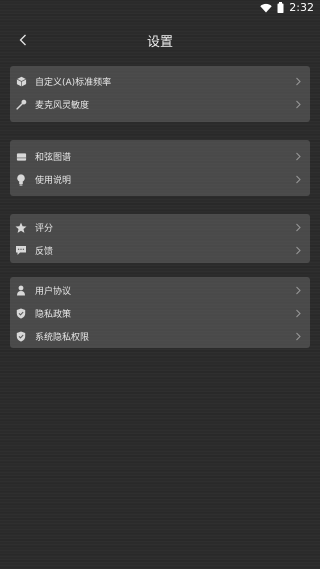 The width and height of the screenshot is (320, 569). I want to click on settings-item-chord-chart: 和弦图谱, so click(160, 156).